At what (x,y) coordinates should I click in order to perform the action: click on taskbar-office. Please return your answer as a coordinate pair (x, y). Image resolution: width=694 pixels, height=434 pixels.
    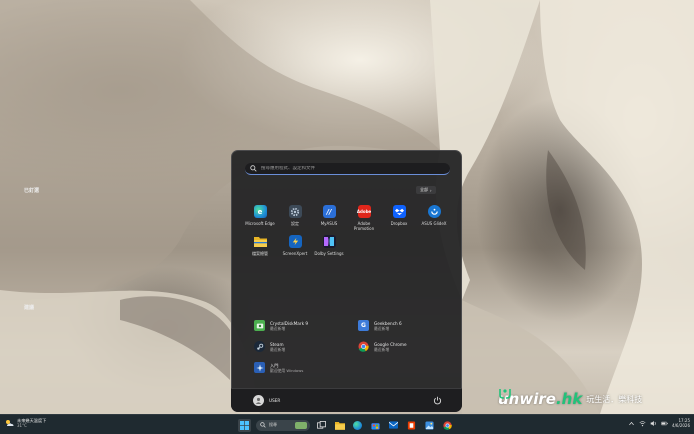
    Looking at the image, I should click on (411, 425).